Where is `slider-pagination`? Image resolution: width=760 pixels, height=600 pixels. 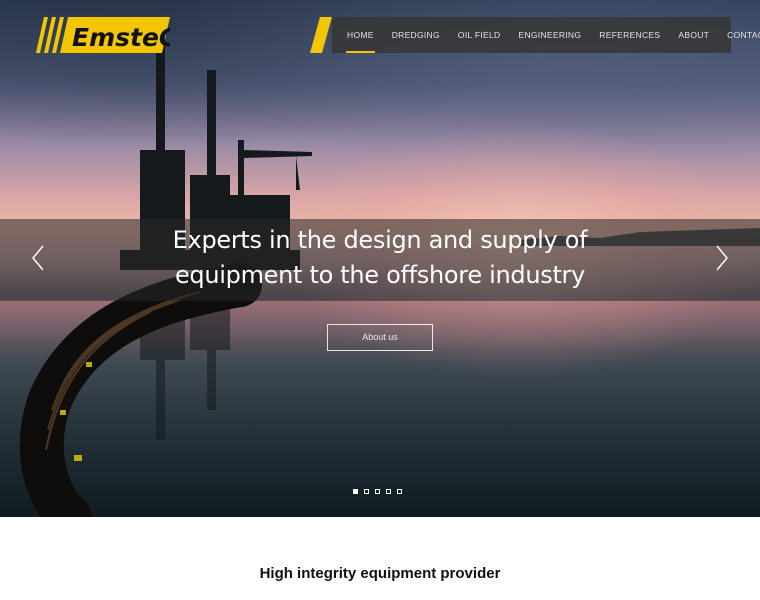
slider-pagination is located at coordinates (377, 491).